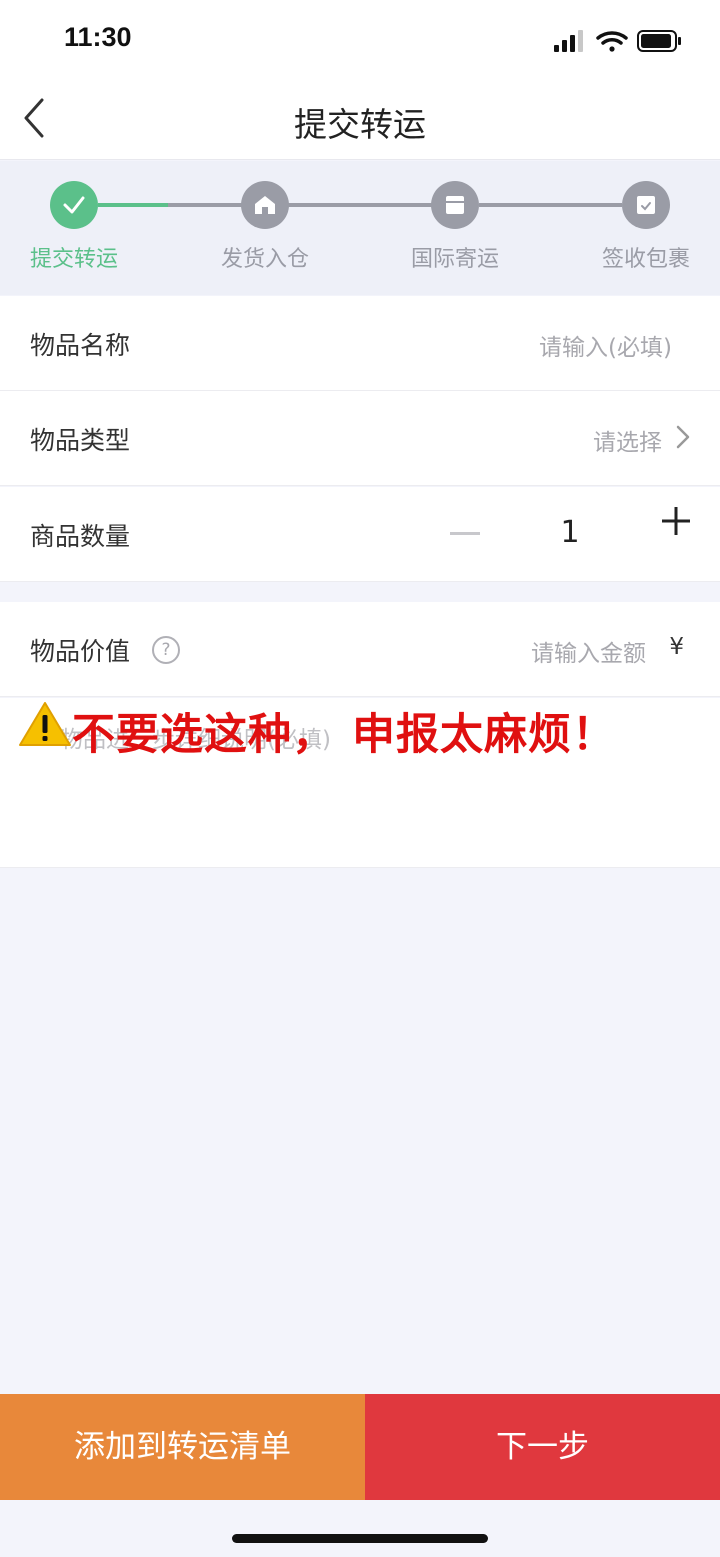  What do you see at coordinates (80, 345) in the screenshot?
I see `item-name-label: 物品名称` at bounding box center [80, 345].